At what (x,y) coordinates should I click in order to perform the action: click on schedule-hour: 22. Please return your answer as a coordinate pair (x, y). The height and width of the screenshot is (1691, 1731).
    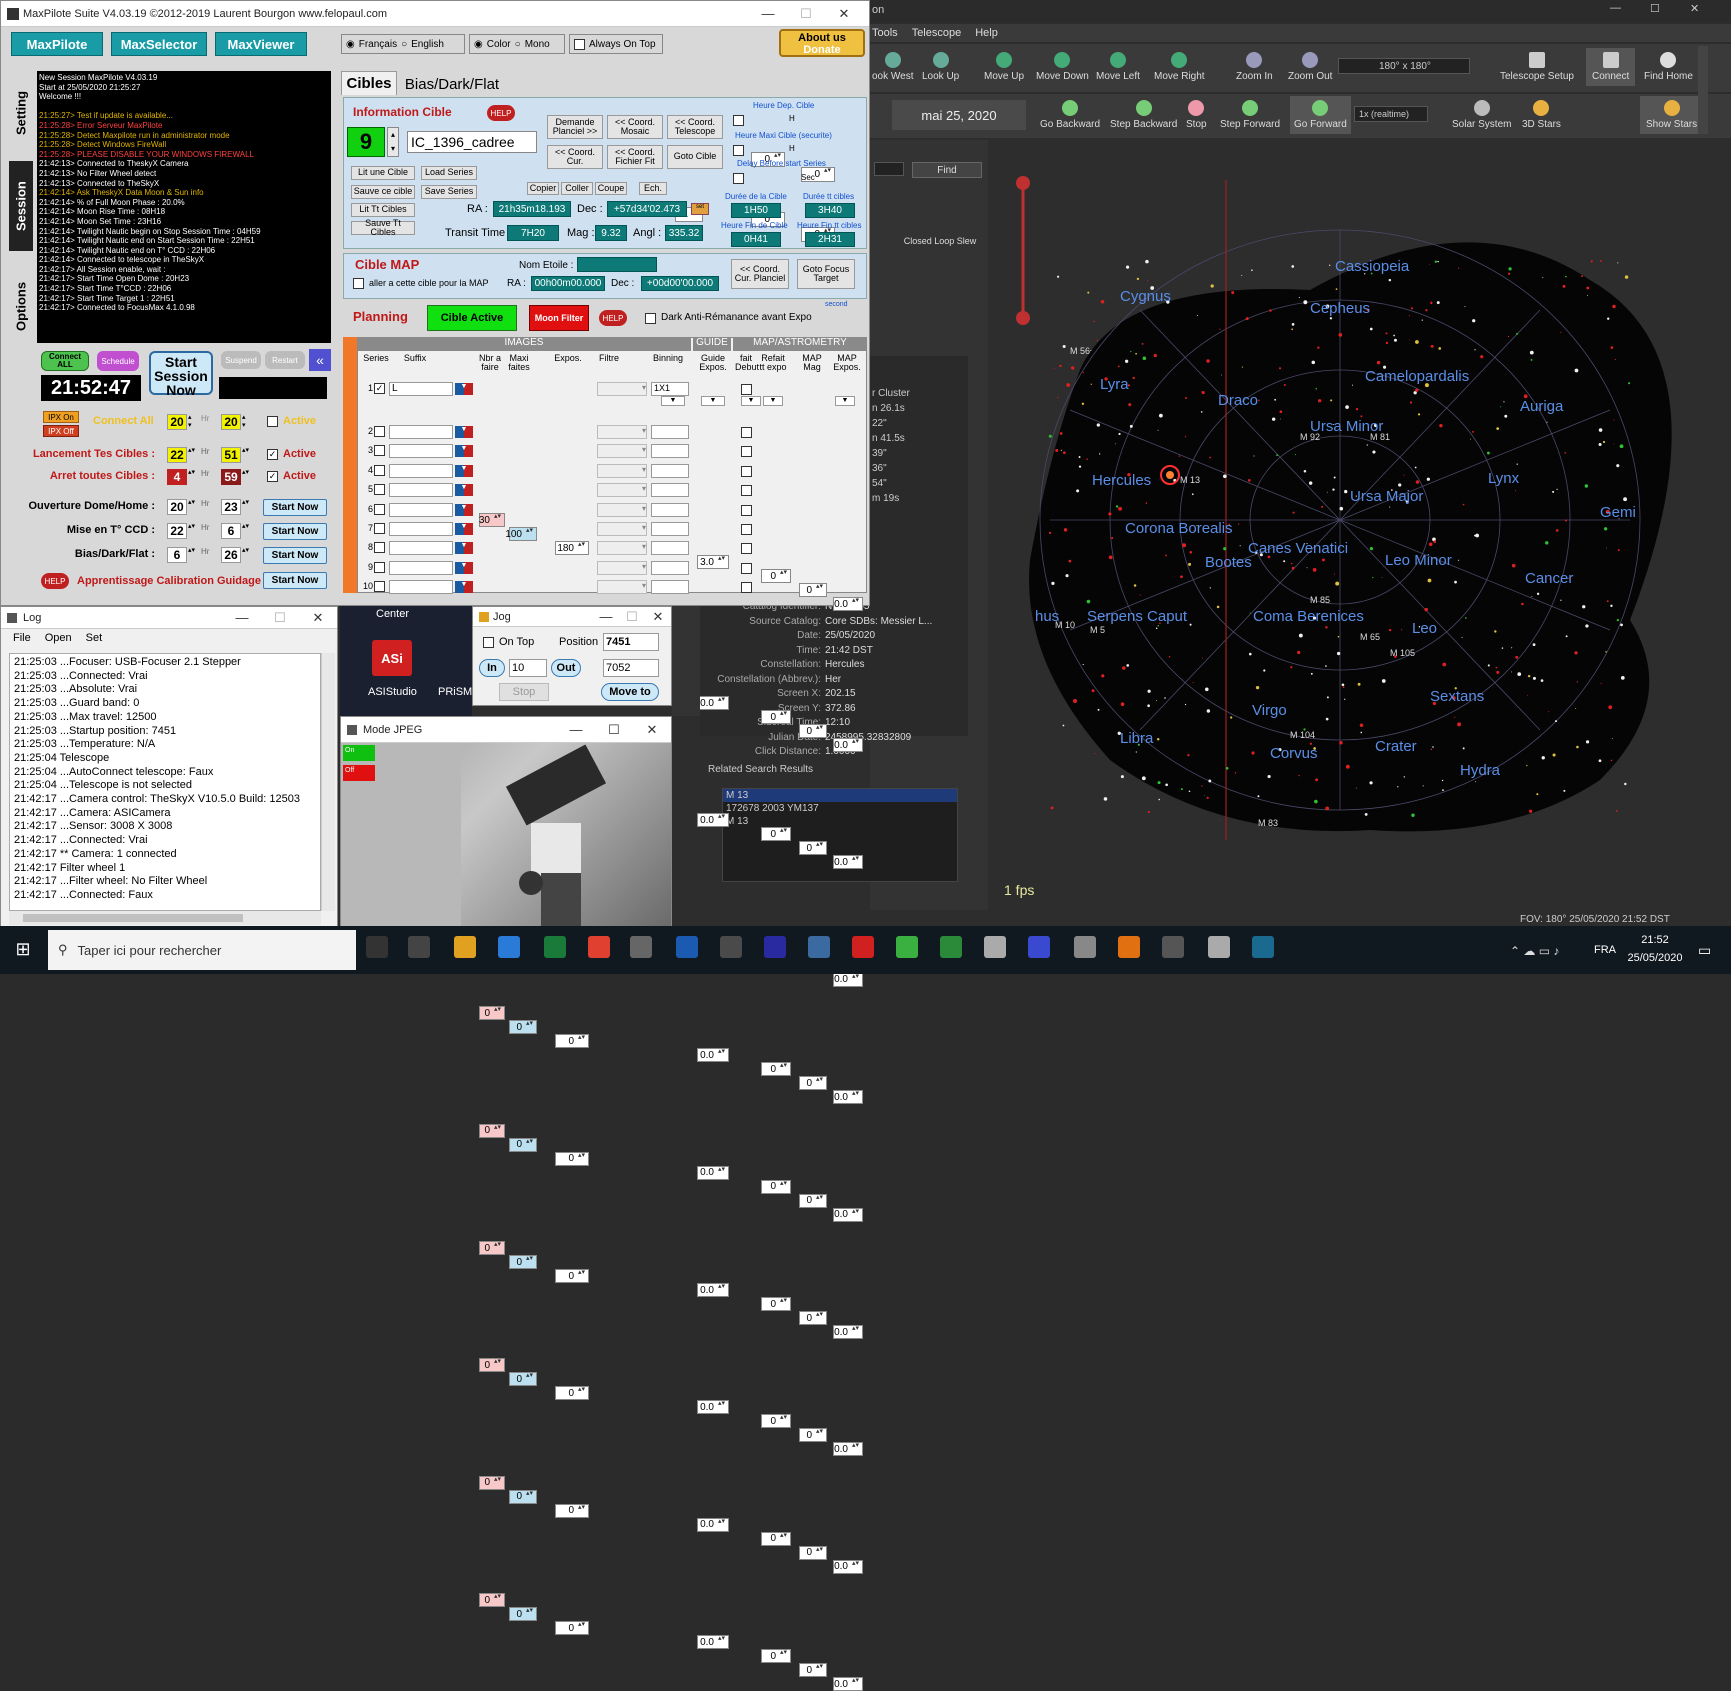
    Looking at the image, I should click on (177, 531).